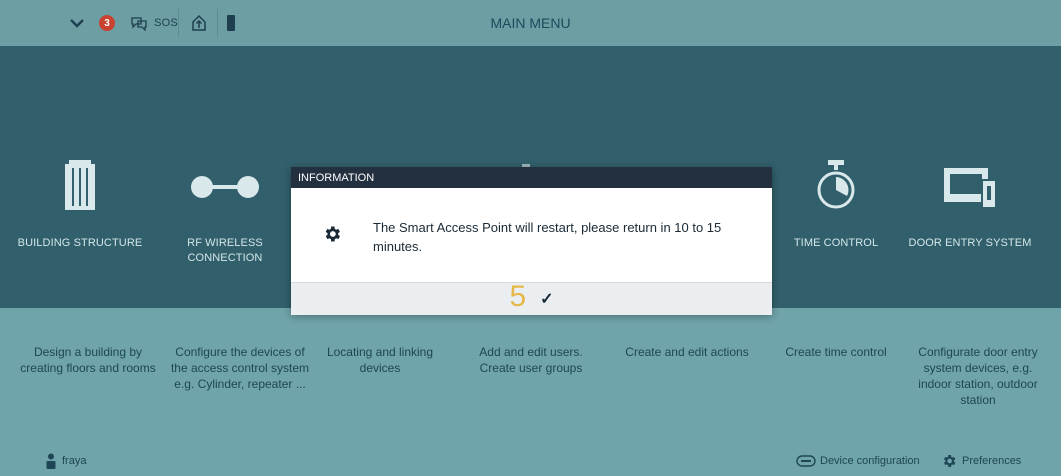 The height and width of the screenshot is (476, 1061). Describe the element at coordinates (546, 299) in the screenshot. I see `confirm-button: ✓` at that location.